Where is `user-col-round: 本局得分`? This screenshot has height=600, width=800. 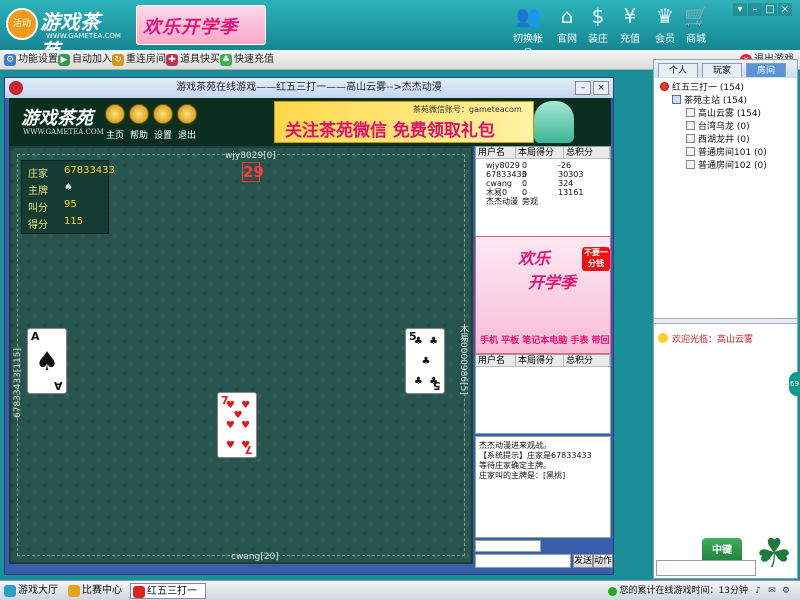
user-col-round: 本局得分 is located at coordinates (540, 361).